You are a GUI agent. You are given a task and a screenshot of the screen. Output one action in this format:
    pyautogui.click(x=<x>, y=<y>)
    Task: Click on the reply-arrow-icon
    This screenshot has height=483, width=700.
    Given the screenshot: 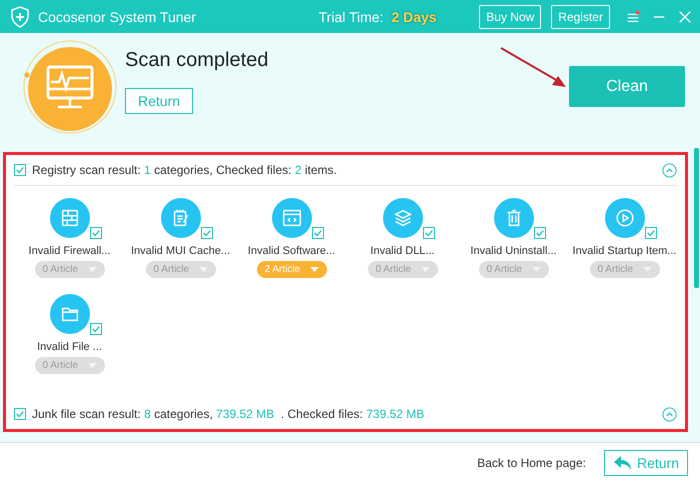 What is the action you would take?
    pyautogui.click(x=622, y=463)
    